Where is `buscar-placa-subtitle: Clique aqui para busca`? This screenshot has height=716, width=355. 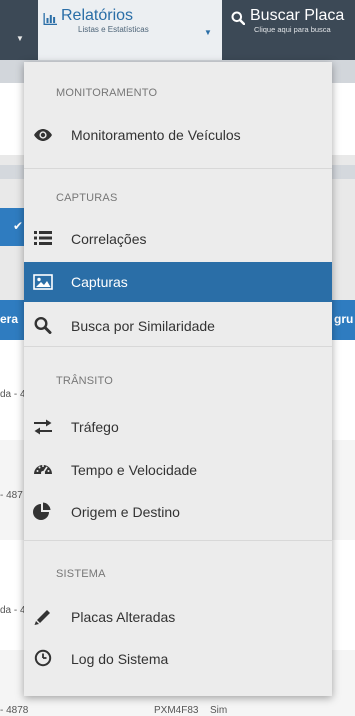 buscar-placa-subtitle: Clique aqui para busca is located at coordinates (292, 29).